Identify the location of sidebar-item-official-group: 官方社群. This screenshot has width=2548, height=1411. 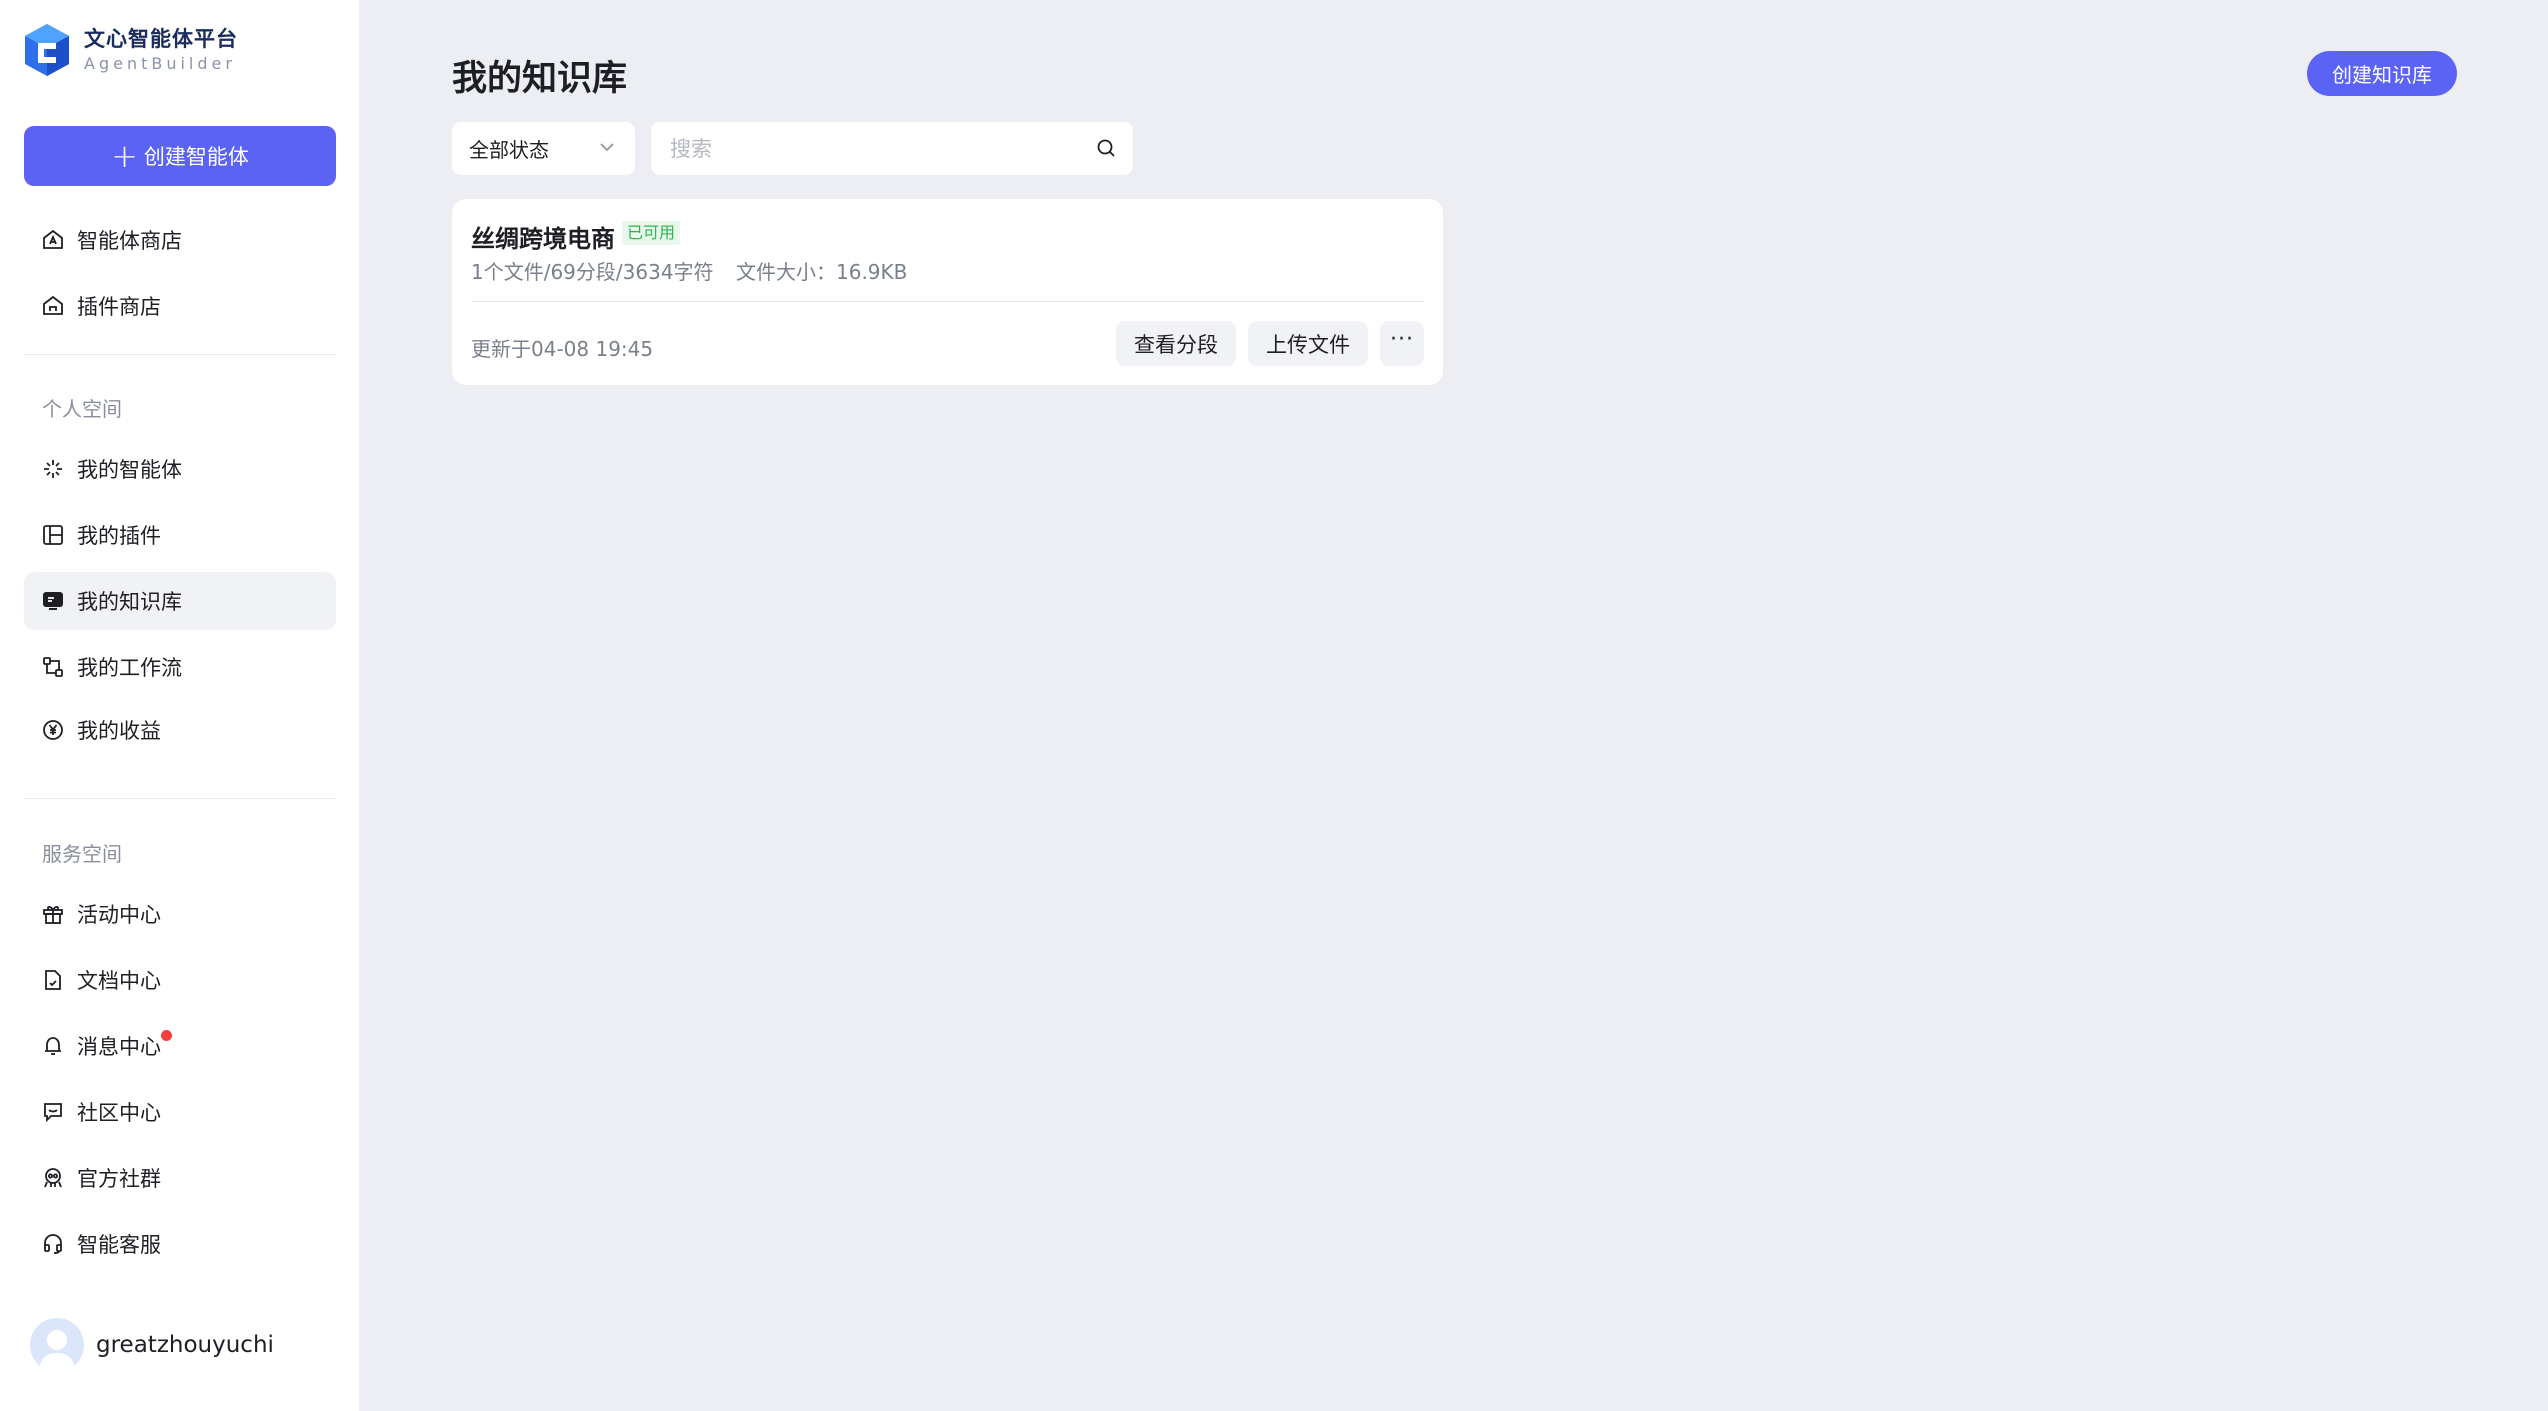
(180, 1178).